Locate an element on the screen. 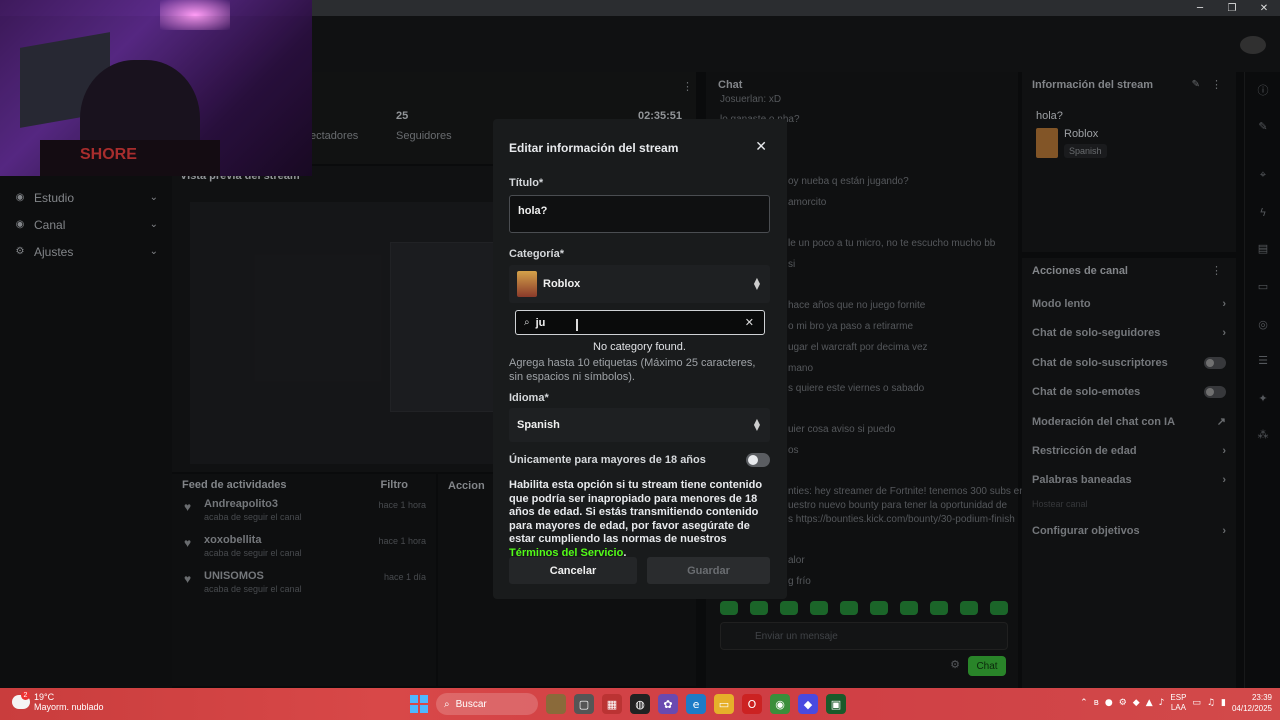 Image resolution: width=1280 pixels, height=720 pixels. task-view-icon: ▢ is located at coordinates (584, 704).